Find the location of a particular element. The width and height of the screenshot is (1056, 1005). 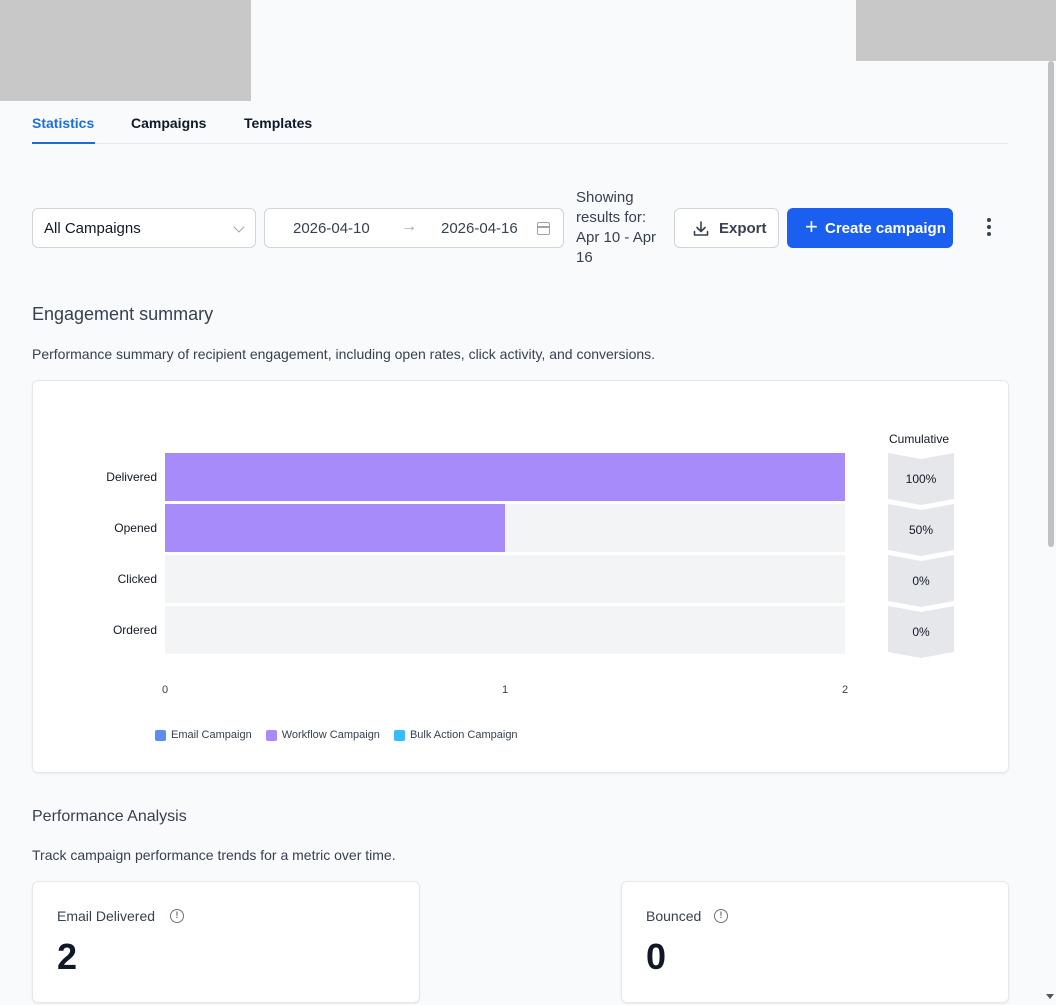

x-tick-label: 2 is located at coordinates (845, 690).